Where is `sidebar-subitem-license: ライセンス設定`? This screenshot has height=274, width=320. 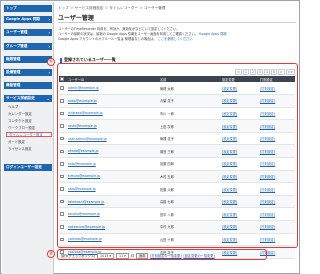 sidebar-subitem-license: ライセンス設定 is located at coordinates (30, 148).